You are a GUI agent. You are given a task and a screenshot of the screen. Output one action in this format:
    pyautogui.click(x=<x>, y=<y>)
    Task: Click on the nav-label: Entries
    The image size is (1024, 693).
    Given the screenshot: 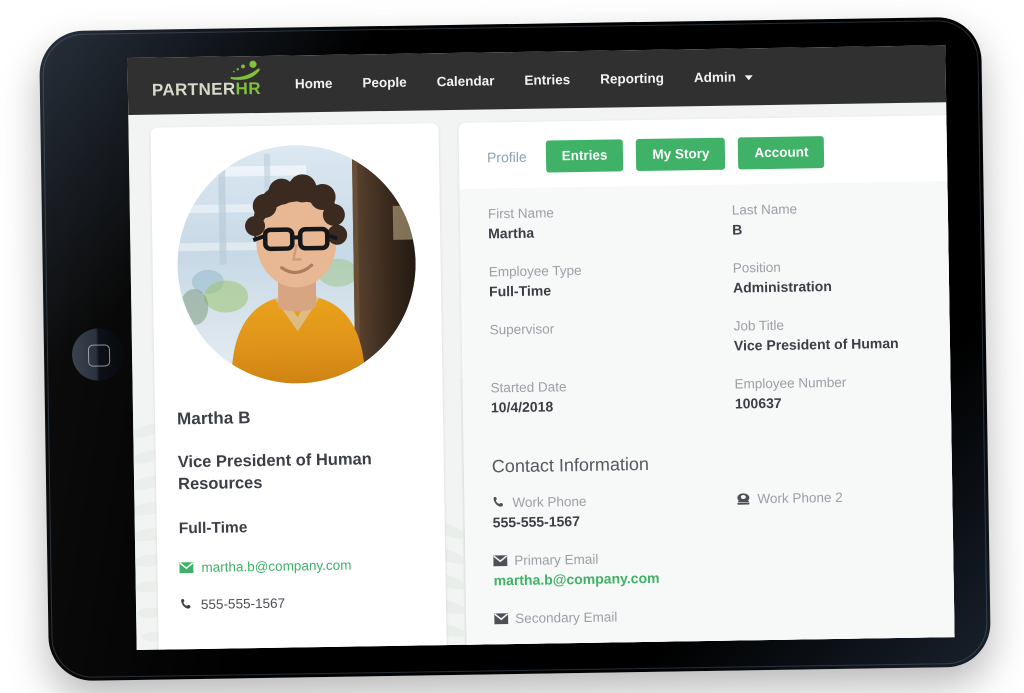 What is the action you would take?
    pyautogui.click(x=547, y=80)
    